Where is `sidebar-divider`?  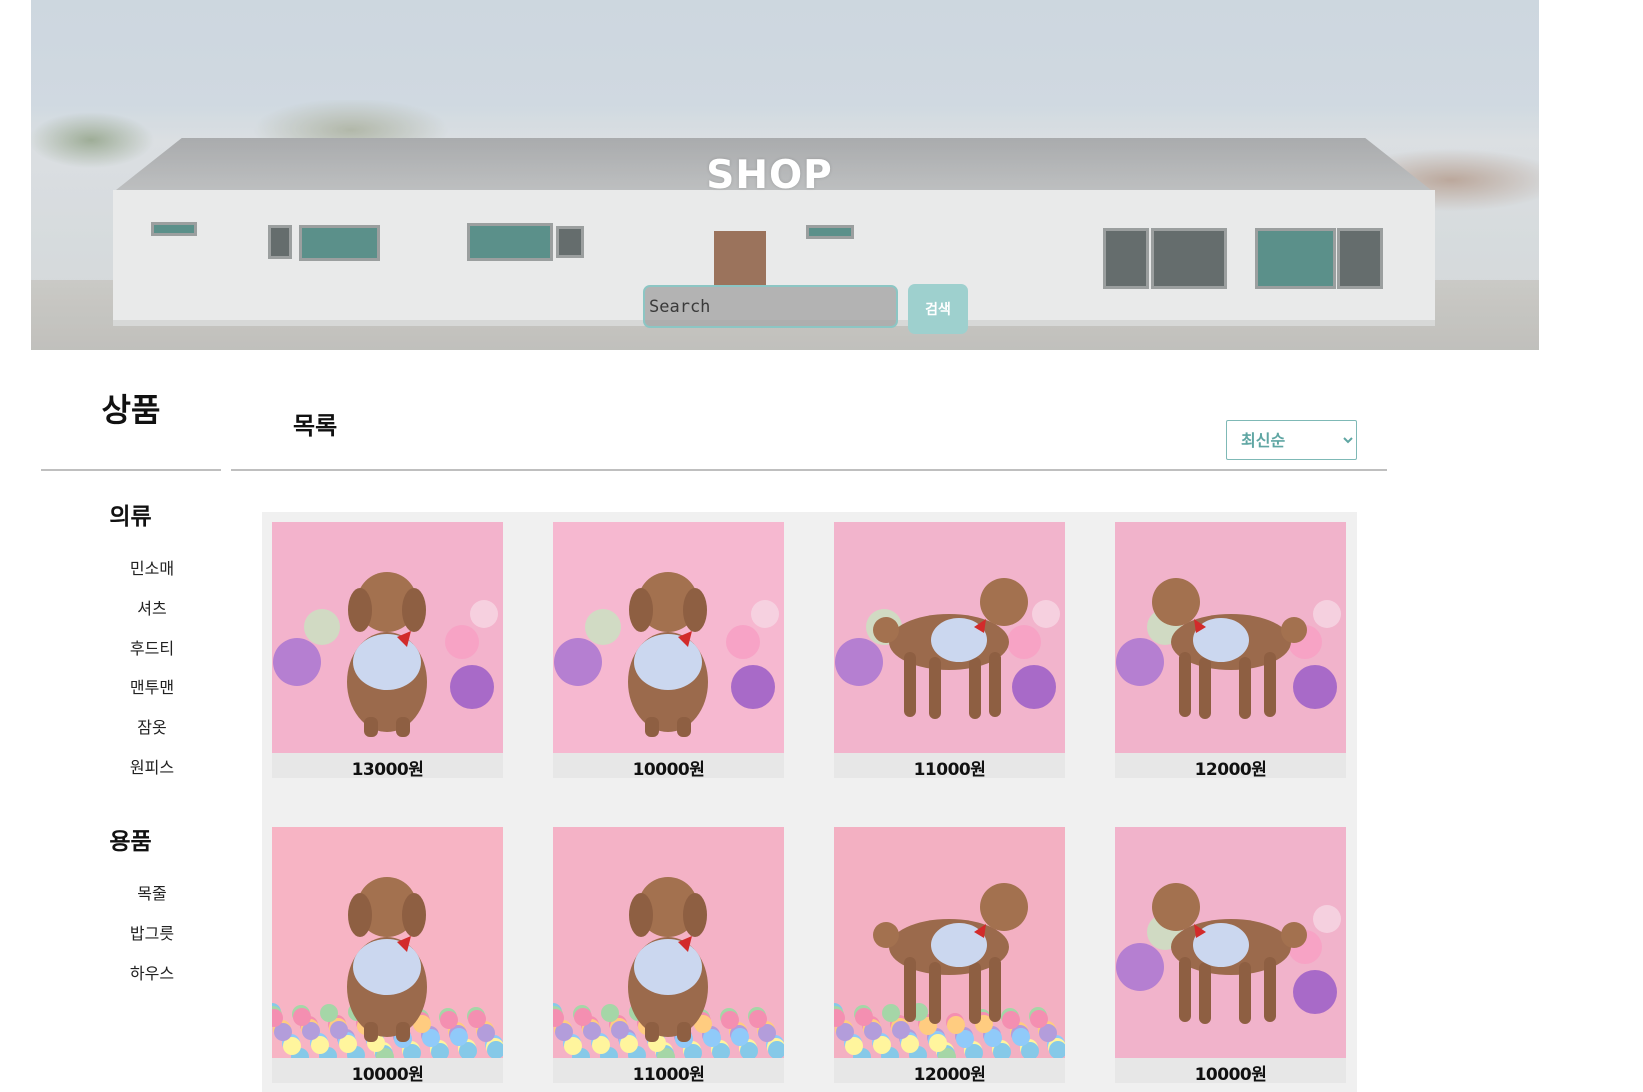
sidebar-divider is located at coordinates (131, 470).